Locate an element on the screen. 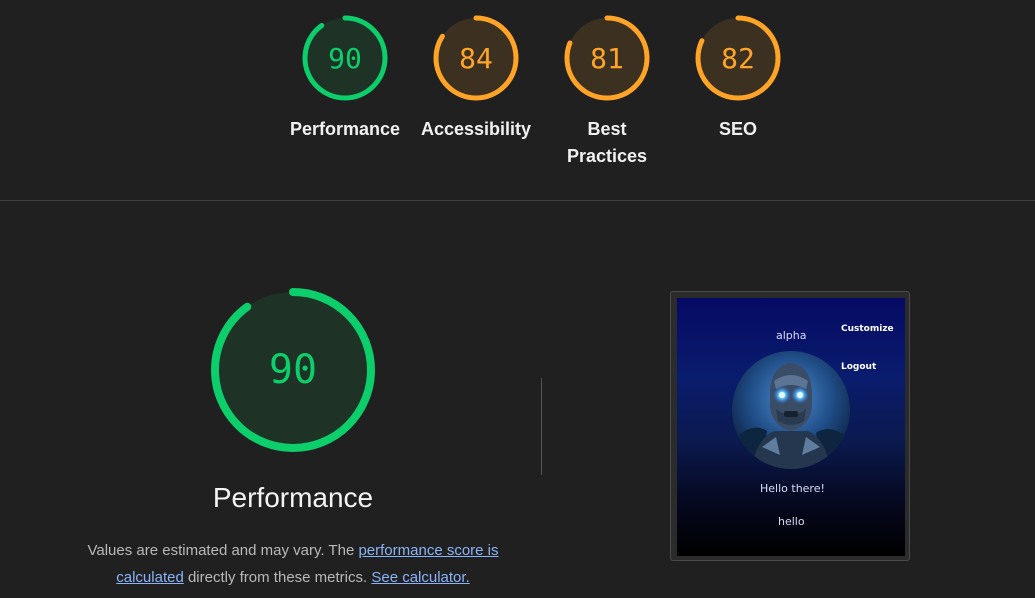 The width and height of the screenshot is (1035, 598). screenshot-greeting: Hello there! is located at coordinates (792, 488).